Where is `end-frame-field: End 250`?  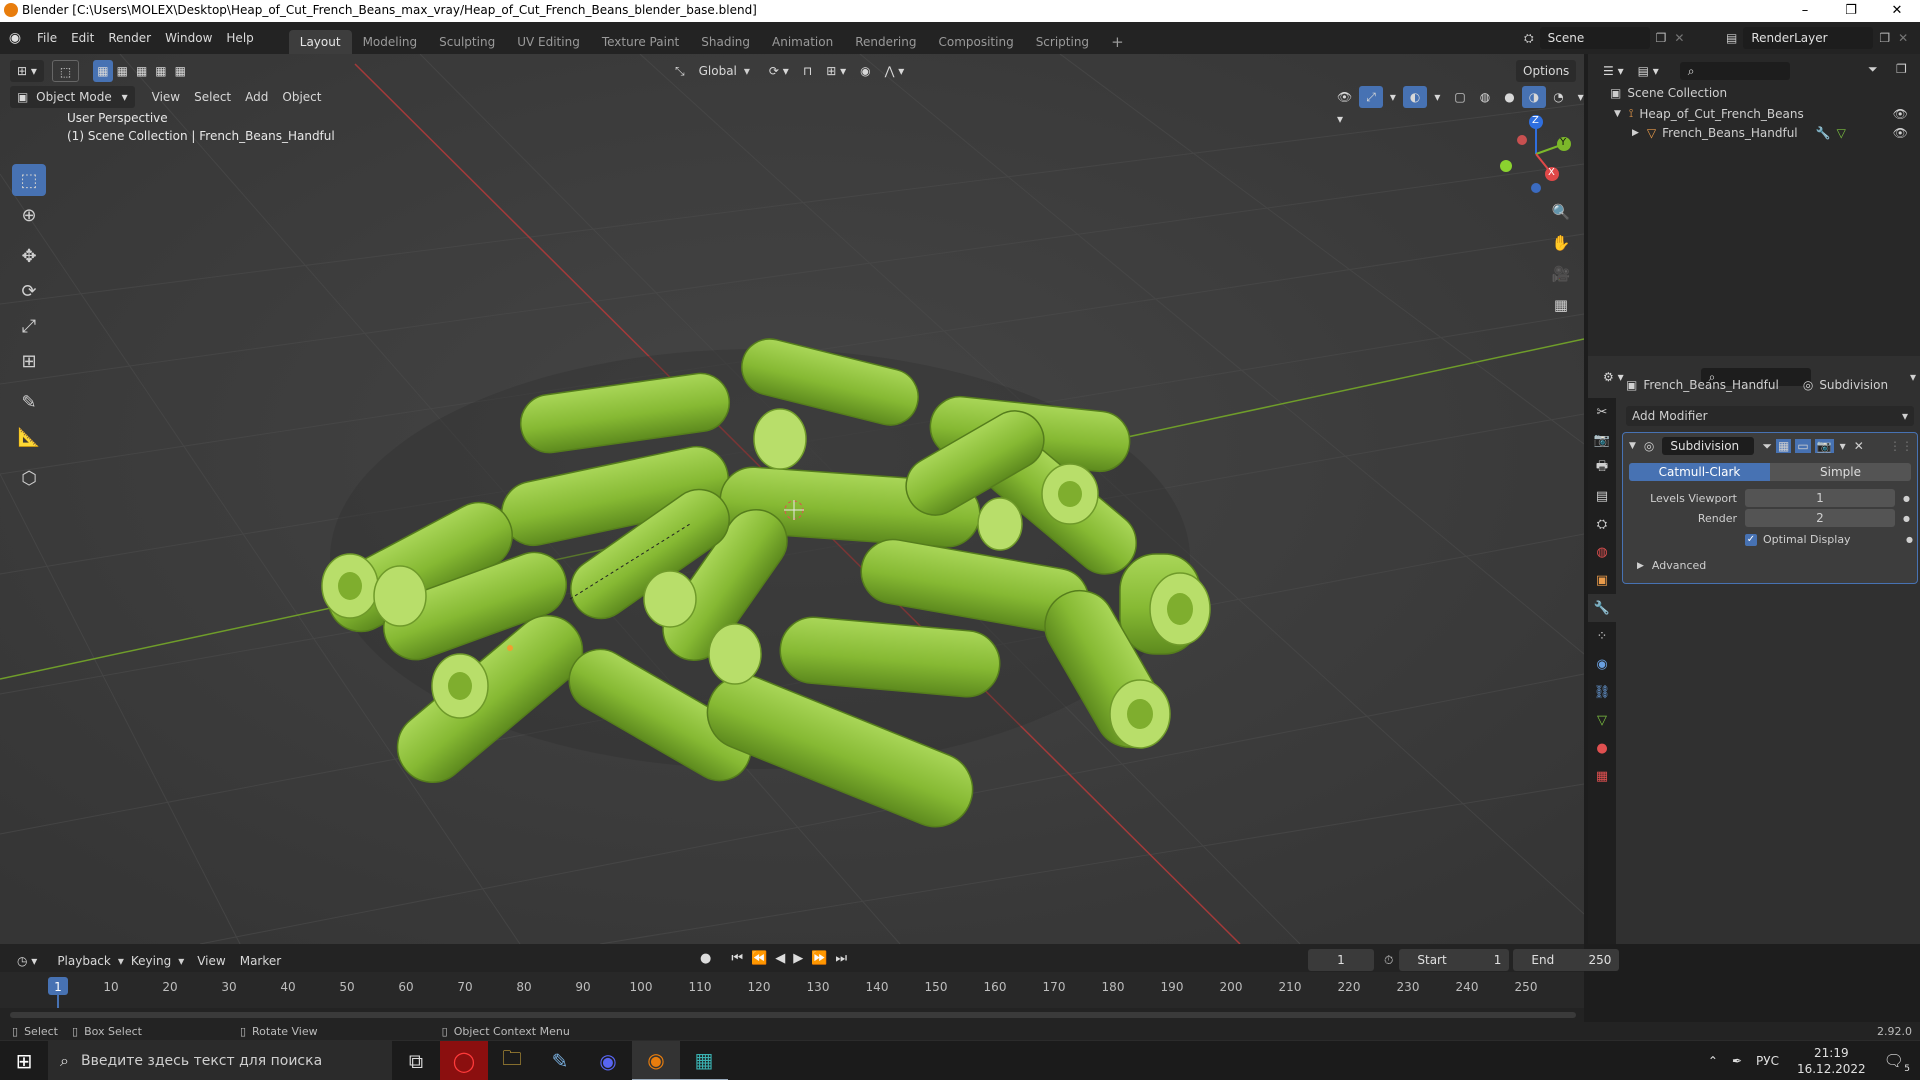
end-frame-field: End 250 is located at coordinates (1566, 960).